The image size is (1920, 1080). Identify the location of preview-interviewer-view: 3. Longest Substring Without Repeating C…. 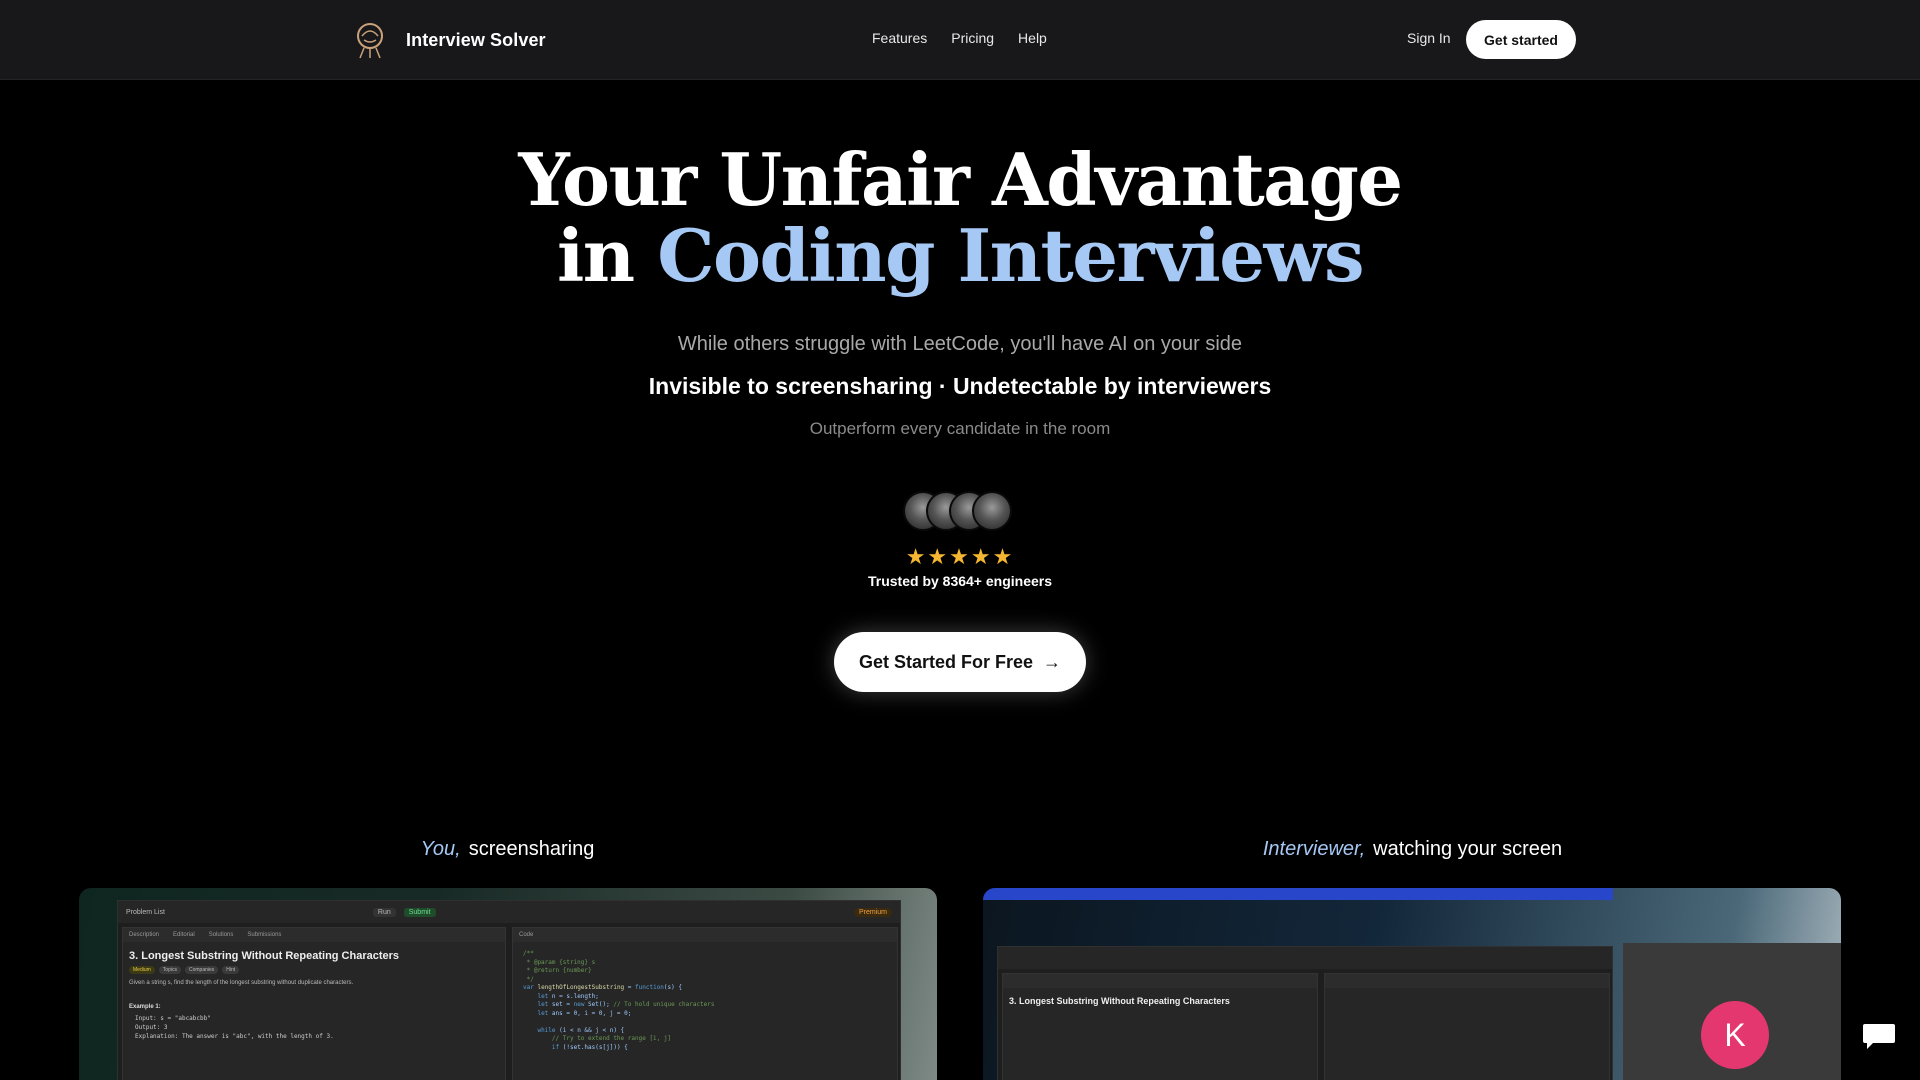
(1412, 984).